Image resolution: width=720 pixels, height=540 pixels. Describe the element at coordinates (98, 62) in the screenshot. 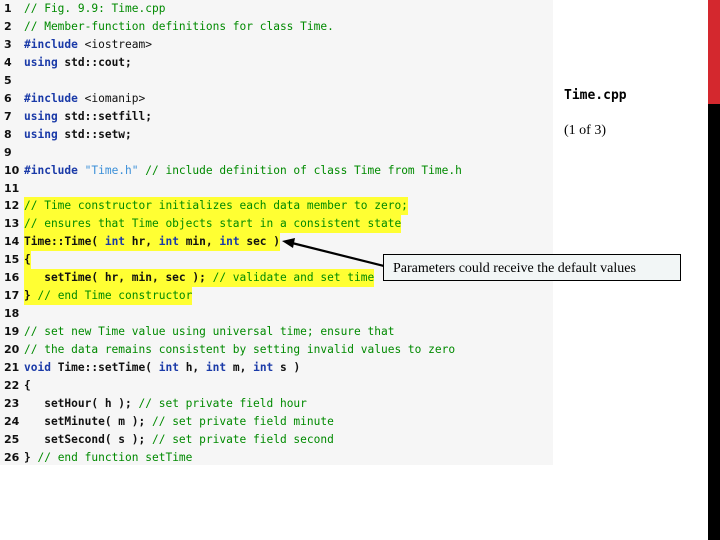

I see `code-token: std::cout;` at that location.